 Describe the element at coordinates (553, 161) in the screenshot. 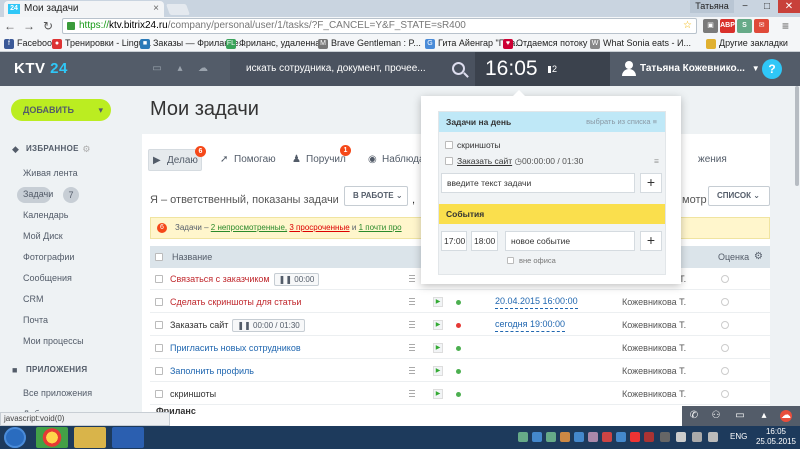

I see `planner-task-item: Заказать сайт ◷00:00:00 / 01:30 ≡` at that location.